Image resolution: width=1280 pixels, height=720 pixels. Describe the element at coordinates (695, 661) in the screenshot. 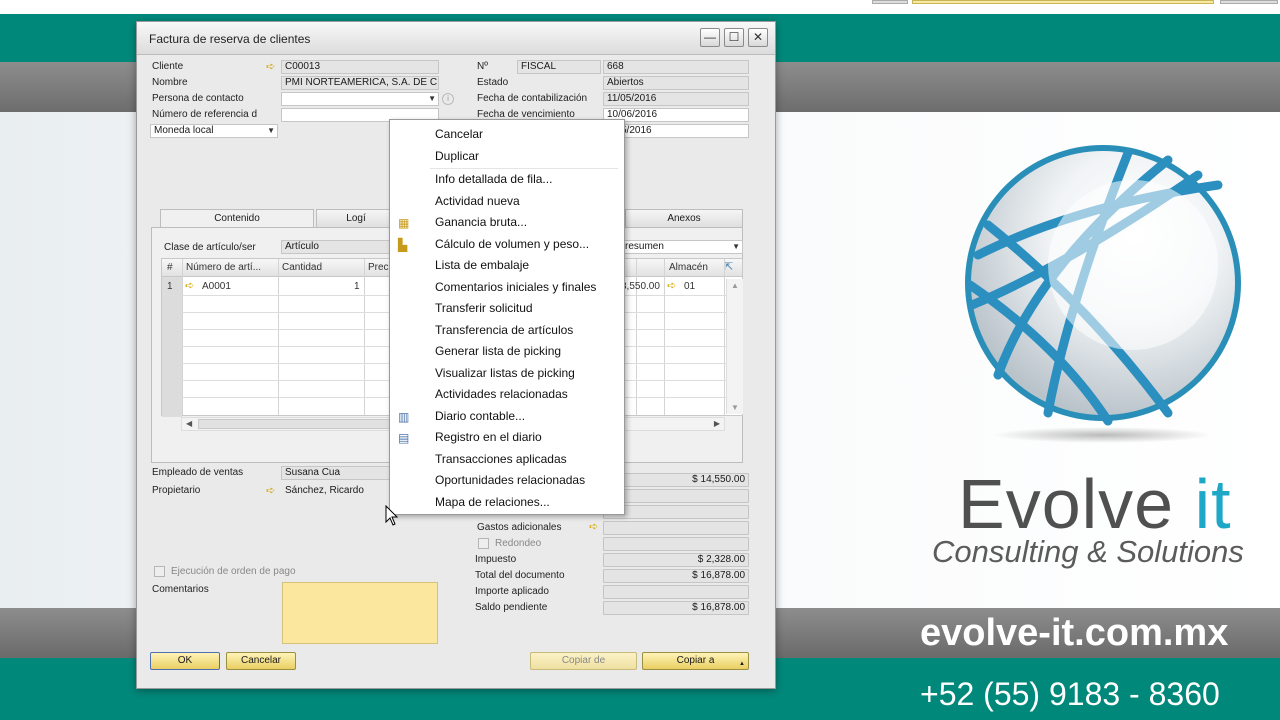

I see `copiar-a-button: Copiar a ▲` at that location.